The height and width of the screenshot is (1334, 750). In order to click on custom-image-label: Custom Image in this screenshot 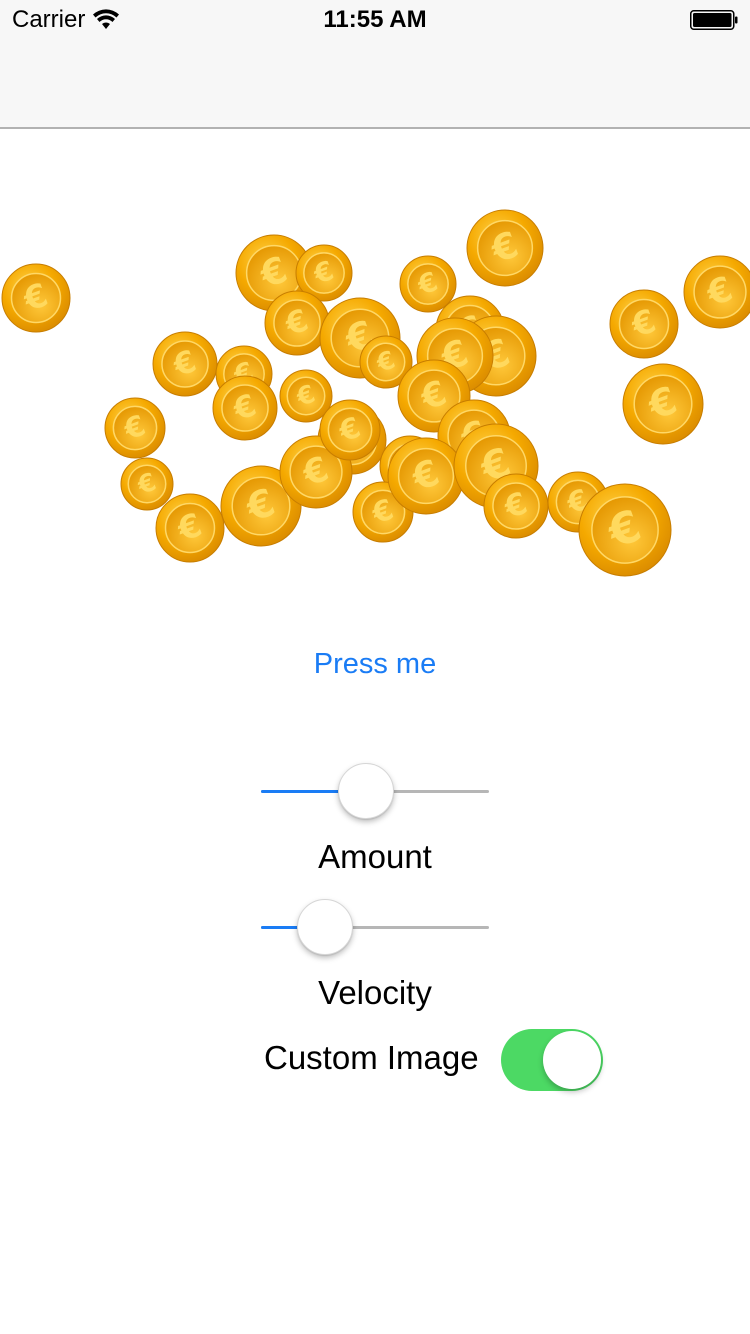, I will do `click(371, 1057)`.